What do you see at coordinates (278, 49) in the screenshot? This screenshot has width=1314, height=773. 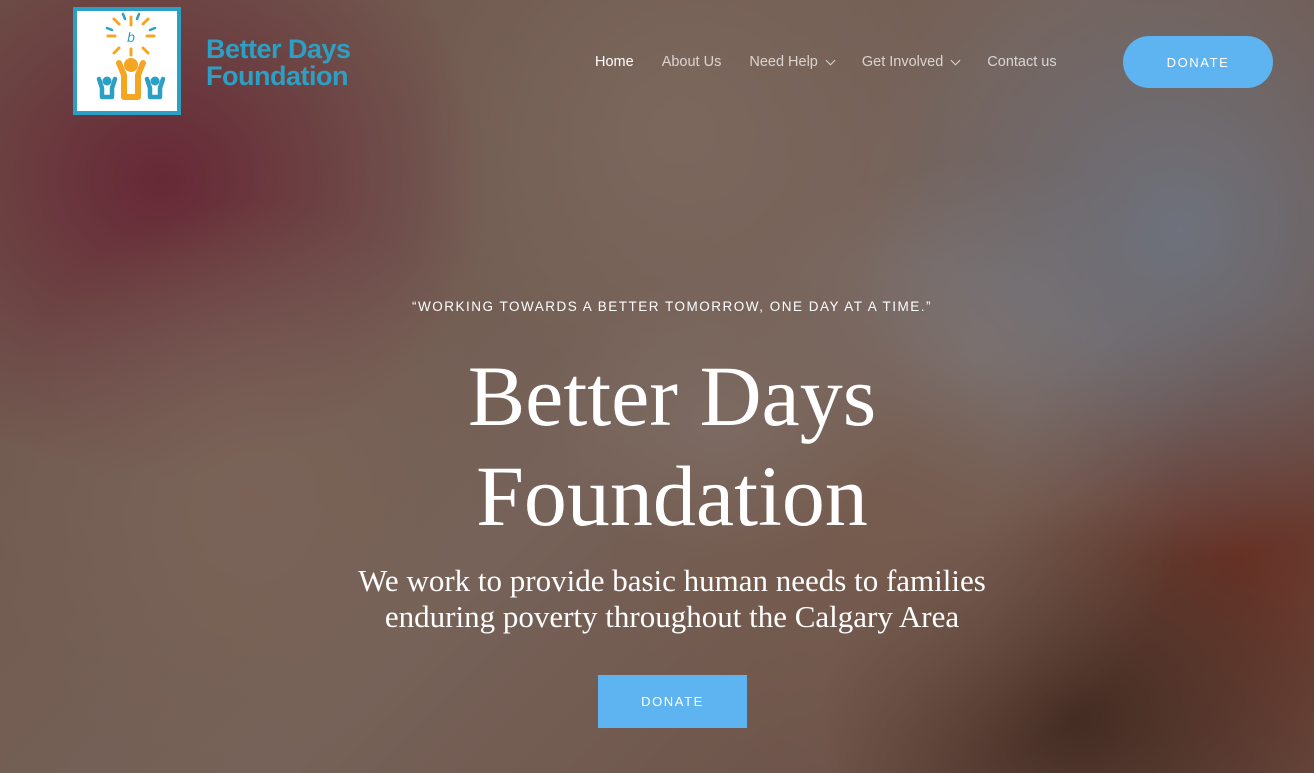 I see `logo-text-line1: Better Days` at bounding box center [278, 49].